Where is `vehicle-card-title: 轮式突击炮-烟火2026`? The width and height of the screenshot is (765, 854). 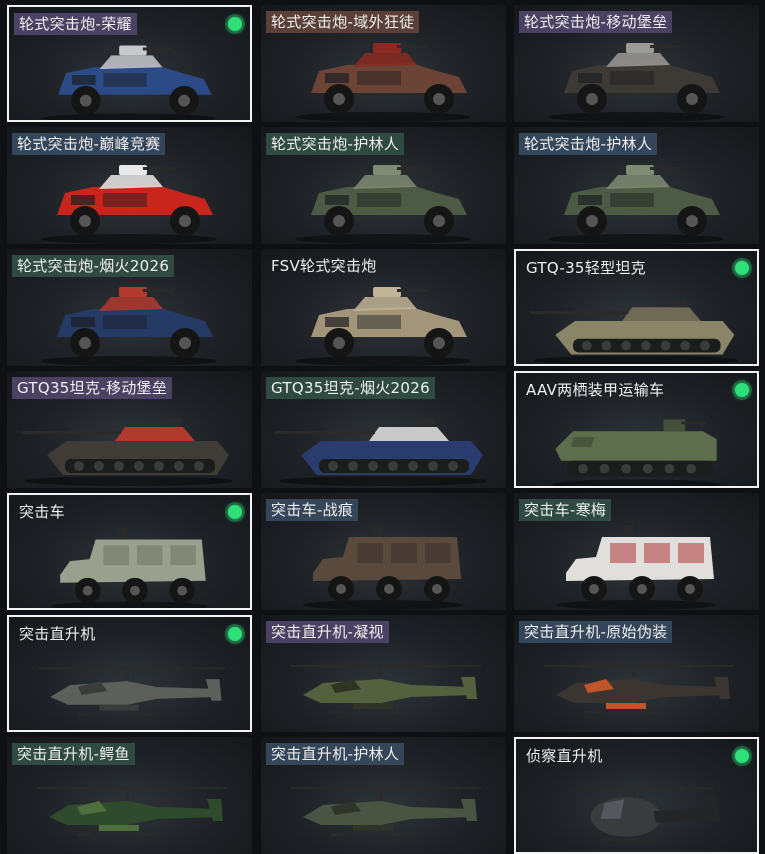
vehicle-card-title: 轮式突击炮-烟火2026 is located at coordinates (93, 266).